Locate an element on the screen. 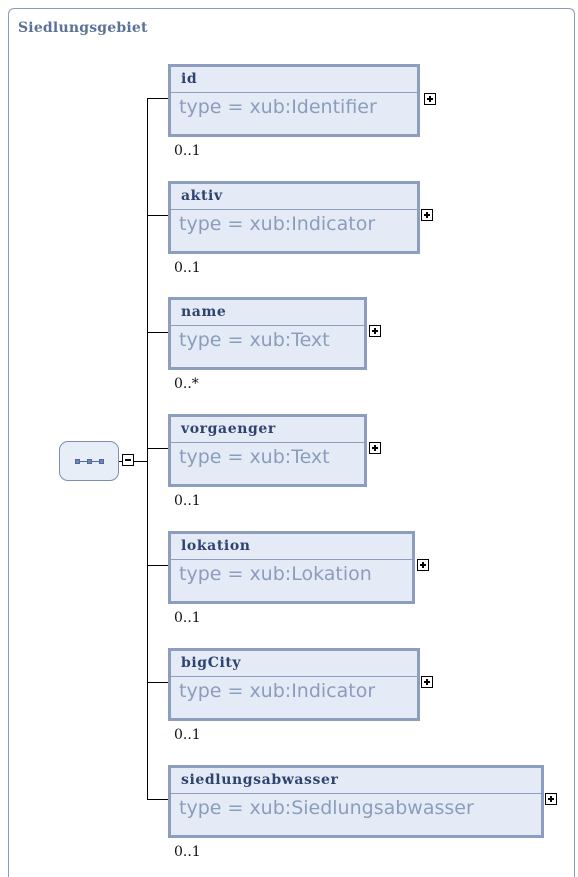 The image size is (578, 877). sequence-icon is located at coordinates (90, 462).